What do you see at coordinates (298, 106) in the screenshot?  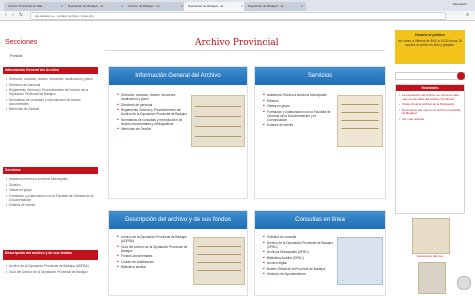 I see `panel-link: Visitas en grupo` at bounding box center [298, 106].